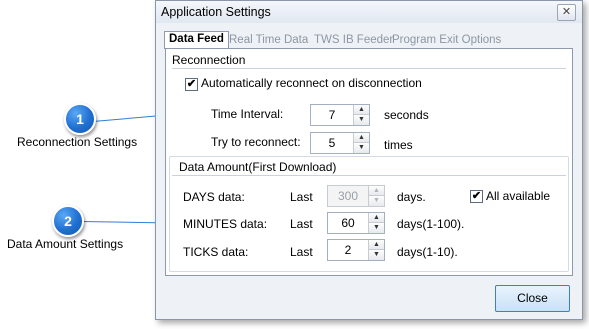 The width and height of the screenshot is (589, 329). What do you see at coordinates (301, 252) in the screenshot?
I see `ticks-last-label: Last` at bounding box center [301, 252].